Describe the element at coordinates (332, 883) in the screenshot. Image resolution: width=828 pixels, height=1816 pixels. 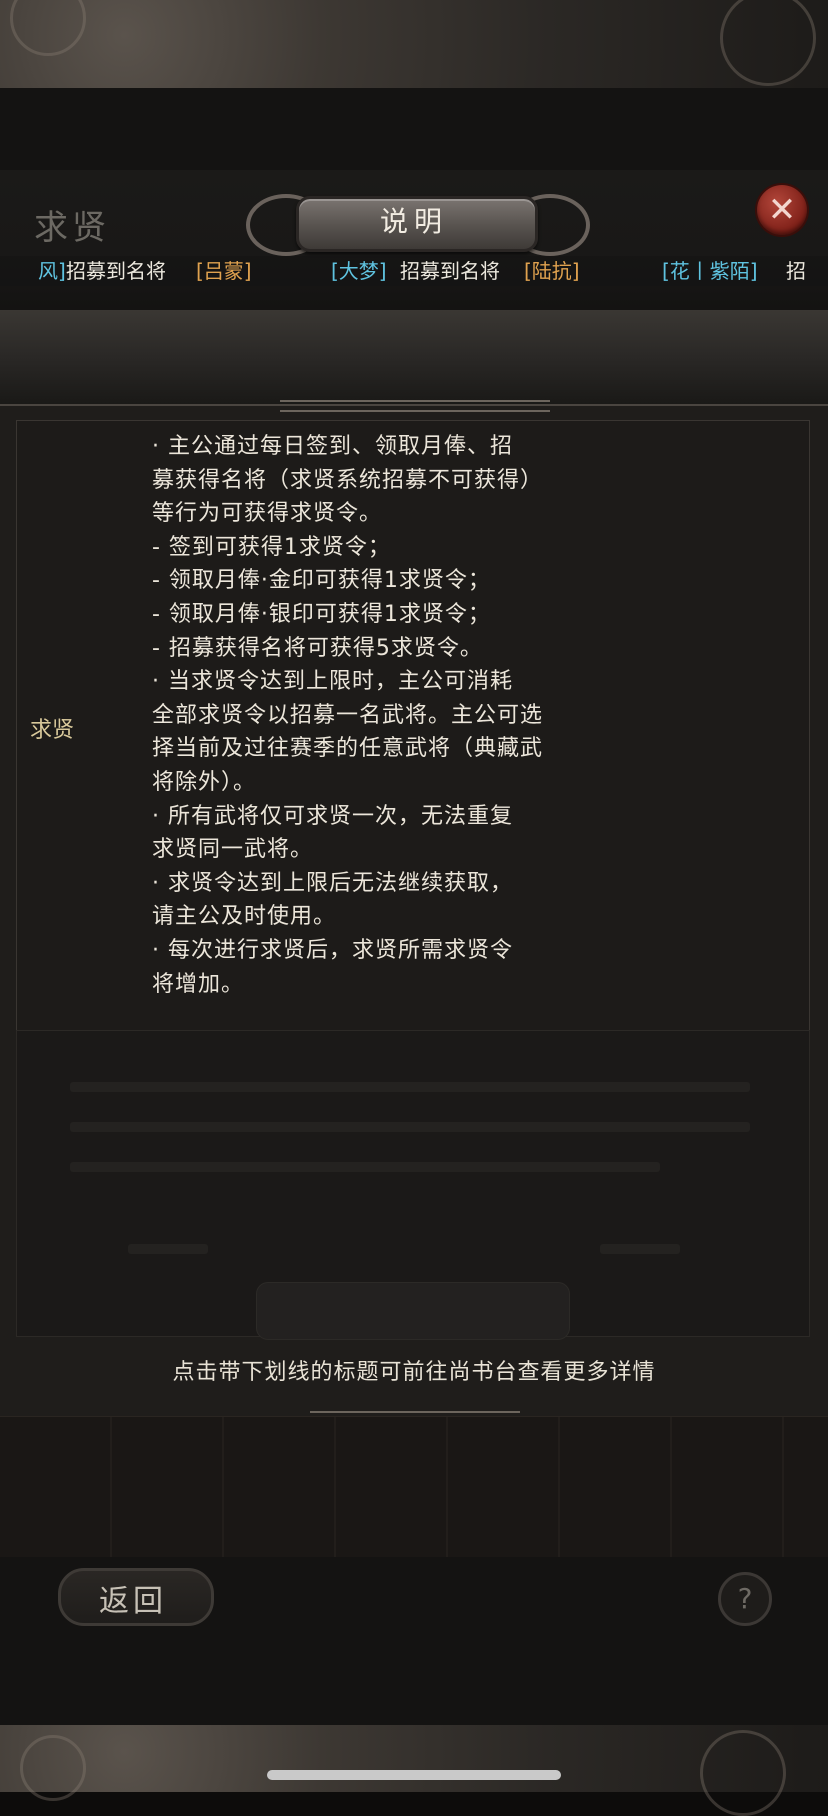
I see `description-line: · 求贤令达到上限后无法继续获取，` at that location.